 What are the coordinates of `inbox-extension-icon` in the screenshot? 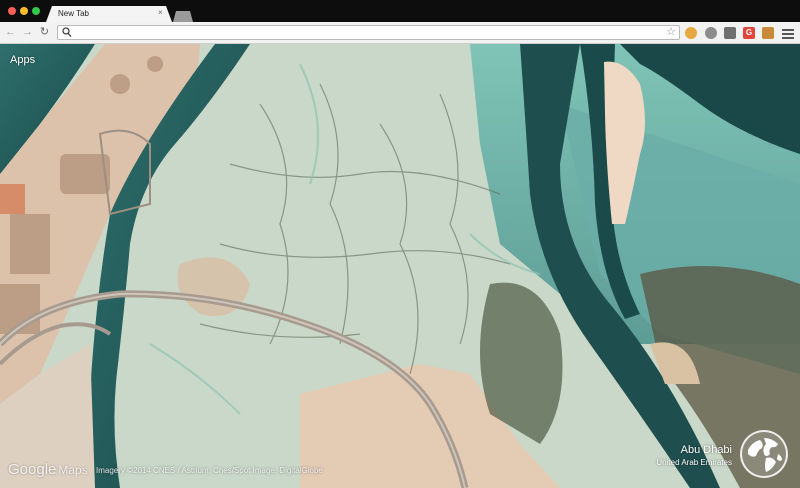 It's located at (730, 33).